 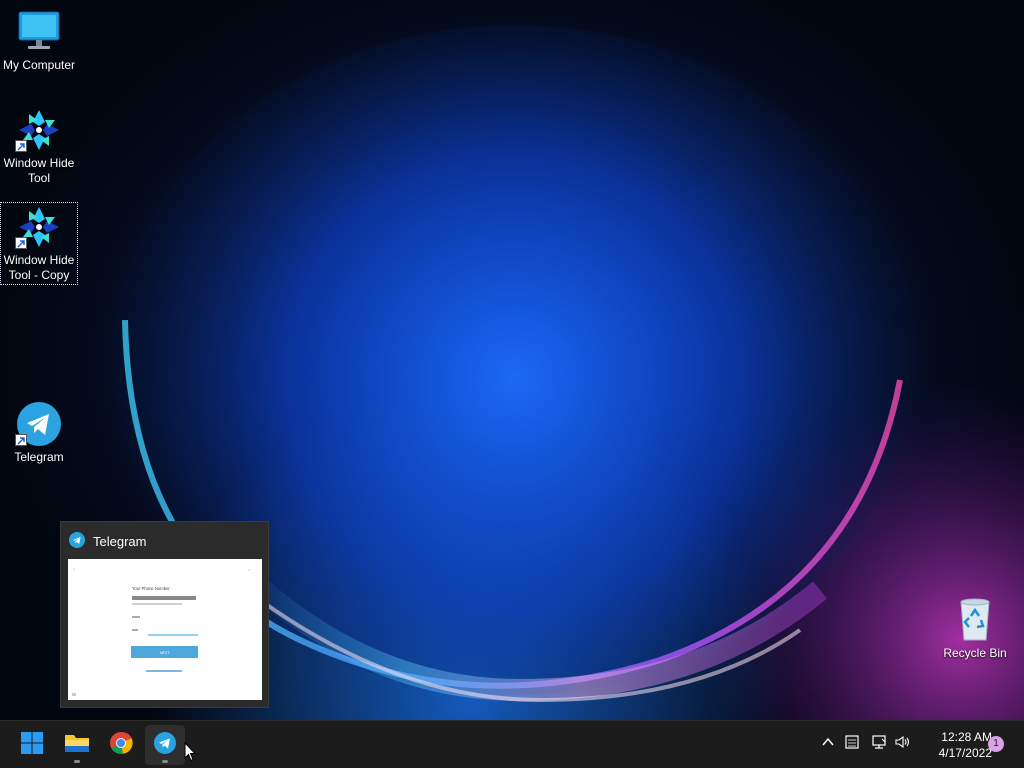 I want to click on mouse-cursor-icon, so click(x=190, y=754).